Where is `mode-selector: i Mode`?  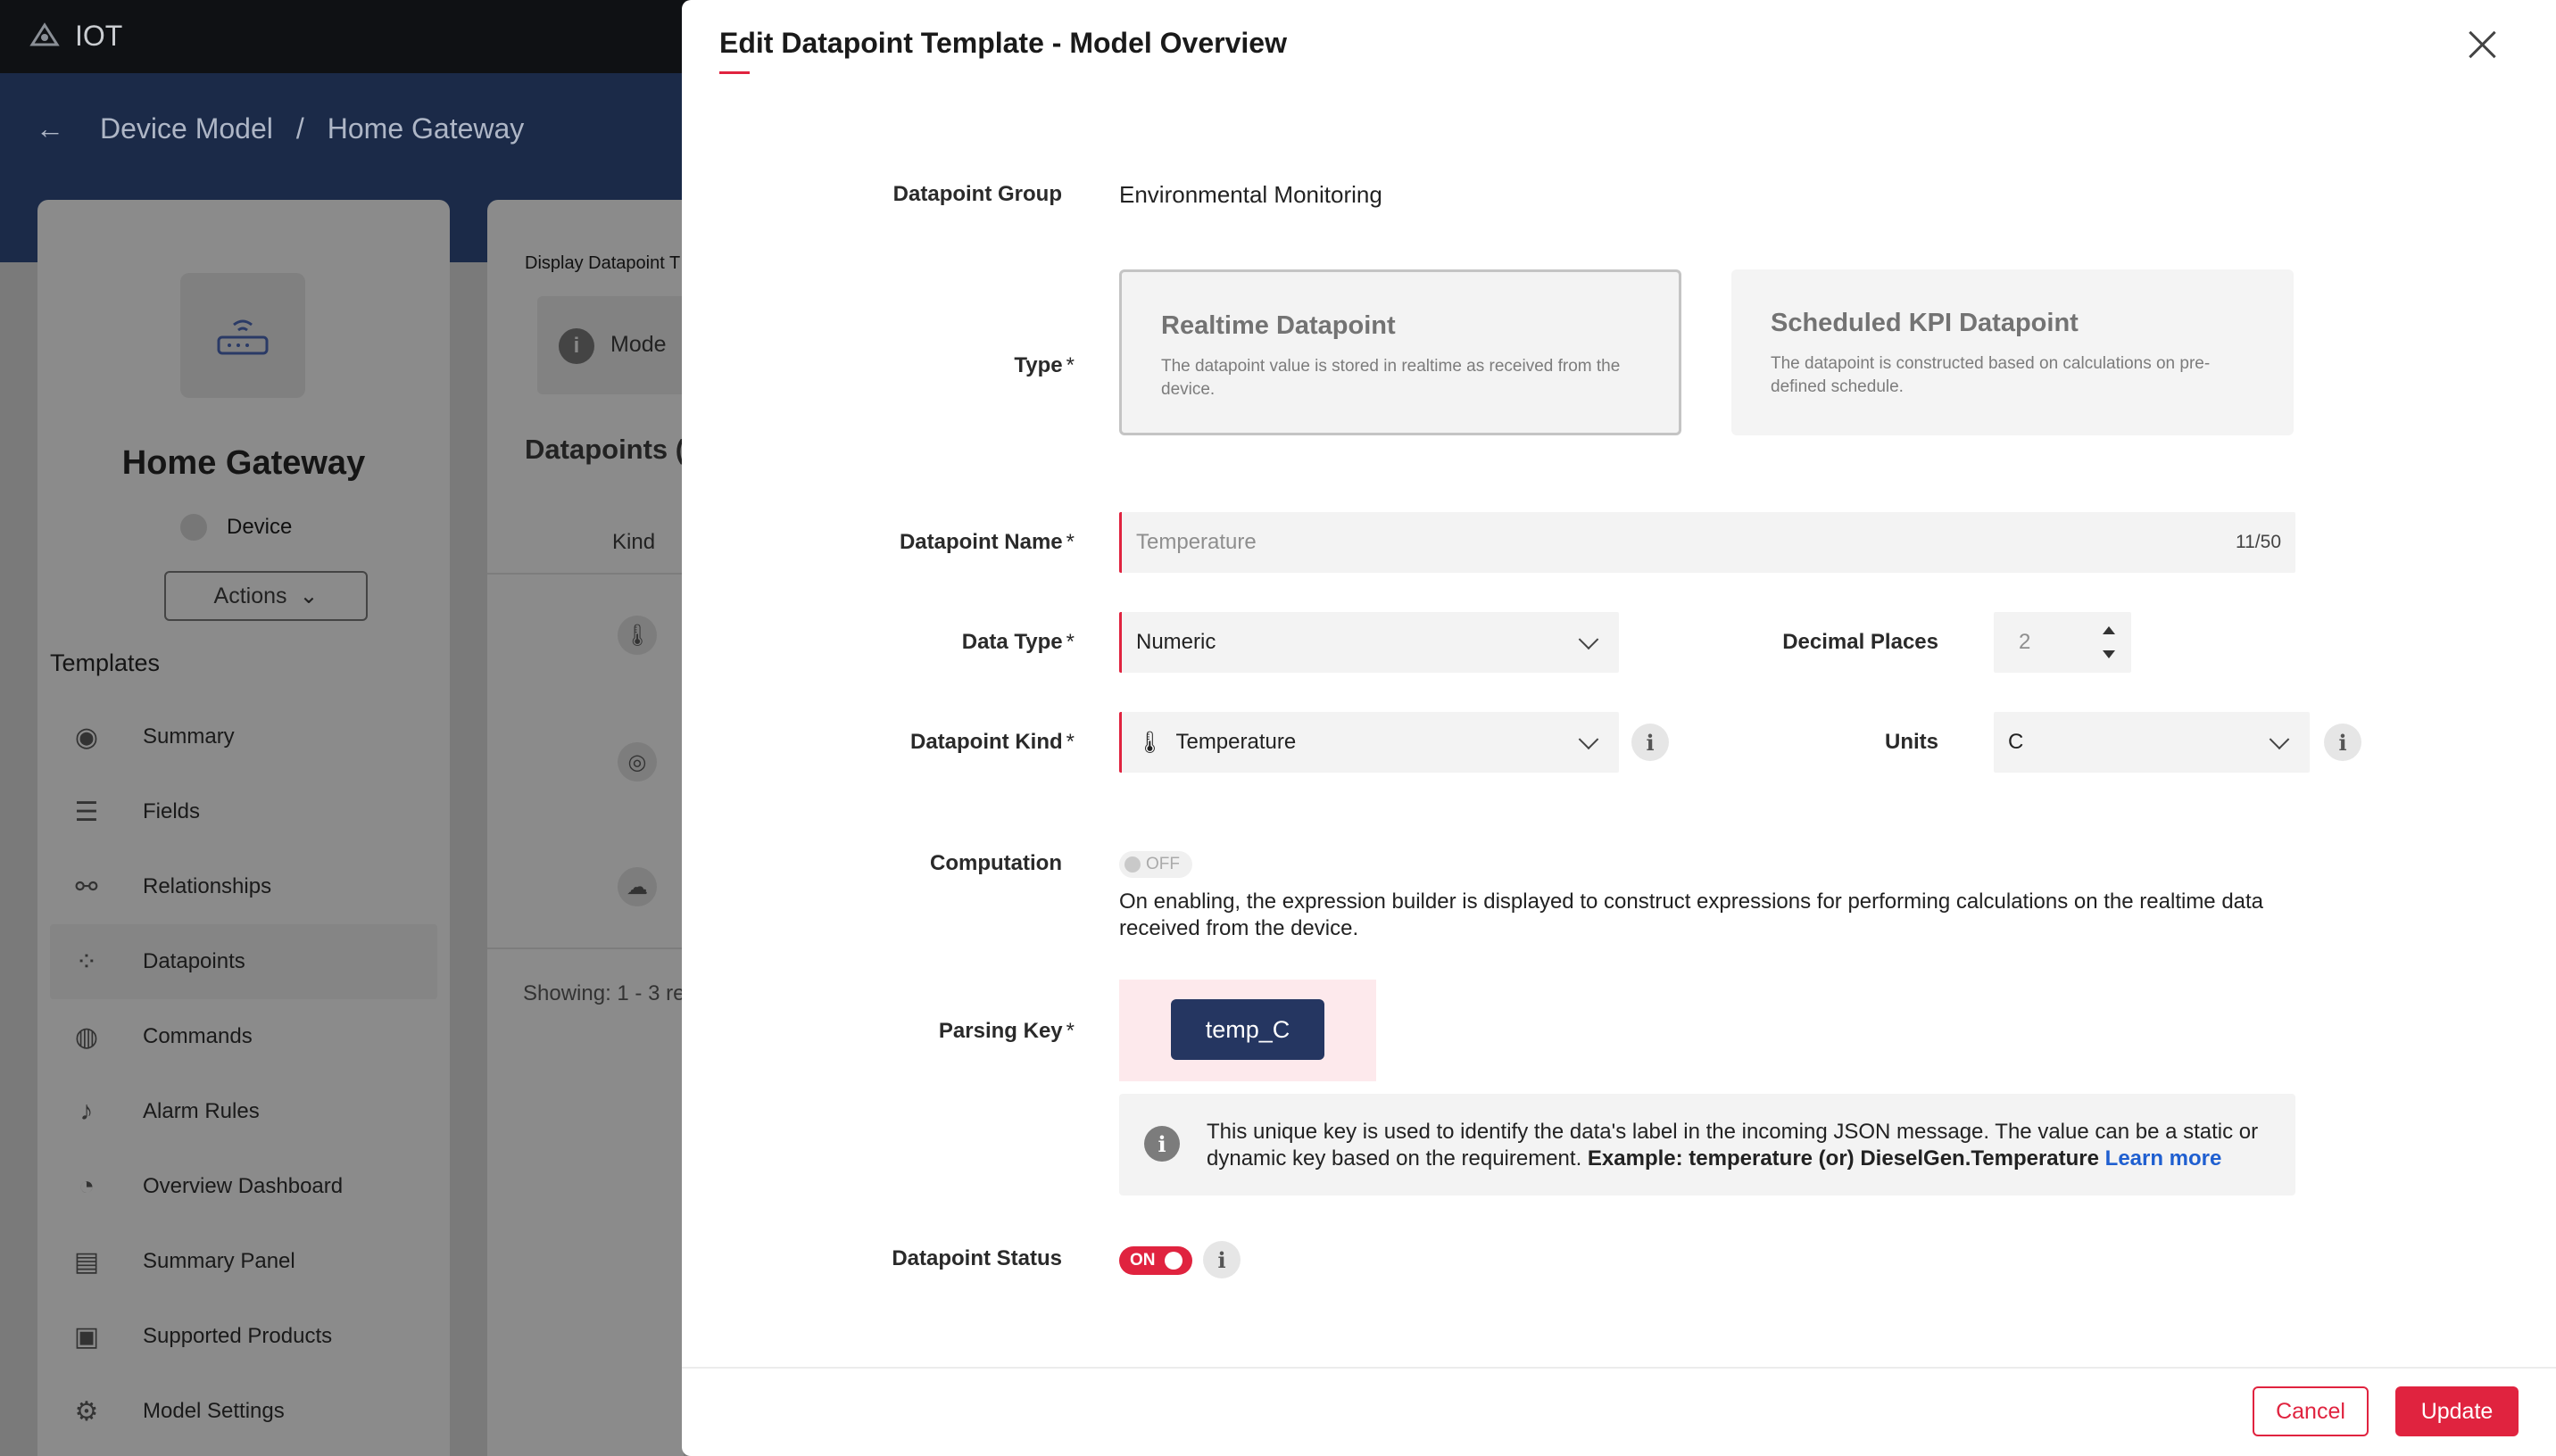 mode-selector: i Mode is located at coordinates (610, 345).